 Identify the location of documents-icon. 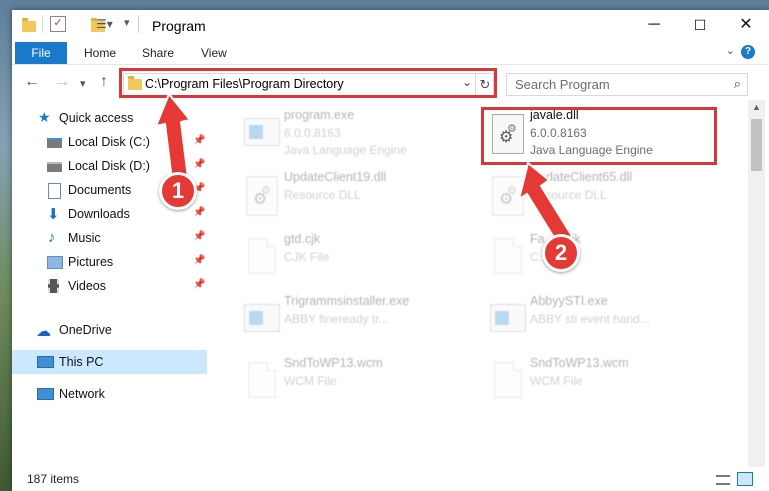
(54, 191).